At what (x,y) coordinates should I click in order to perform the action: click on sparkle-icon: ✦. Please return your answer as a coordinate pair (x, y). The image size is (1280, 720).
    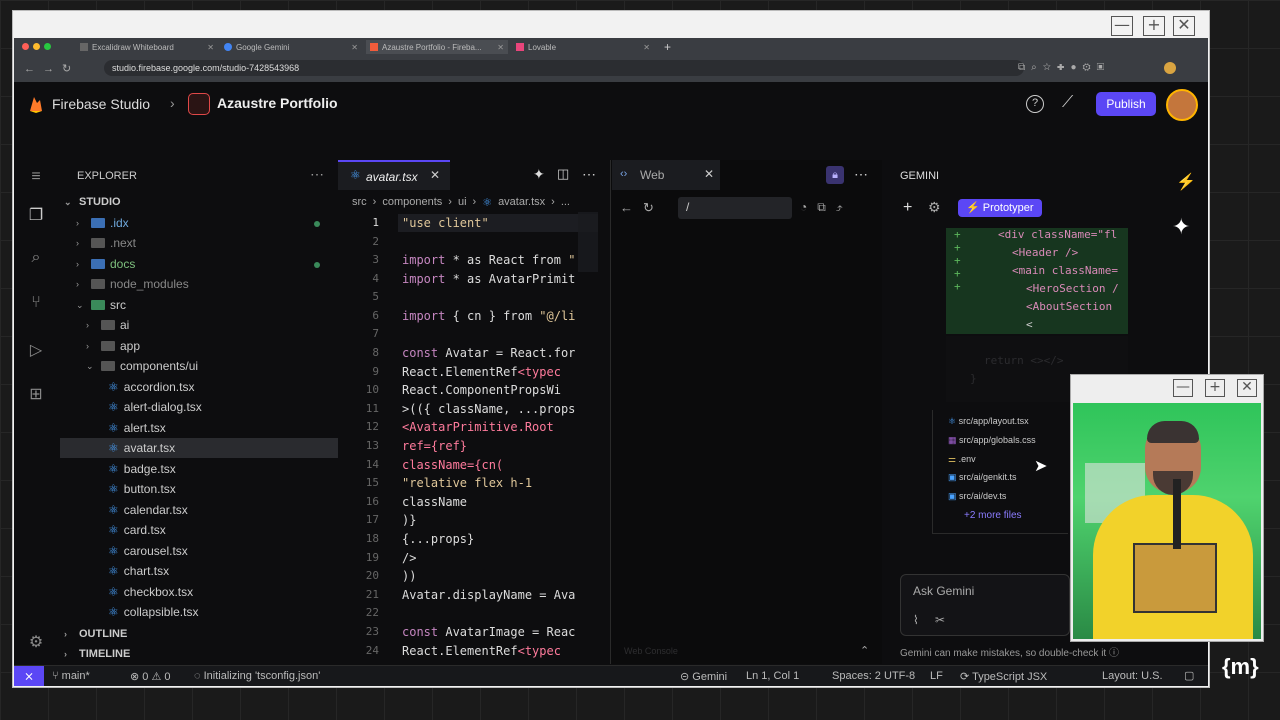
    Looking at the image, I should click on (539, 174).